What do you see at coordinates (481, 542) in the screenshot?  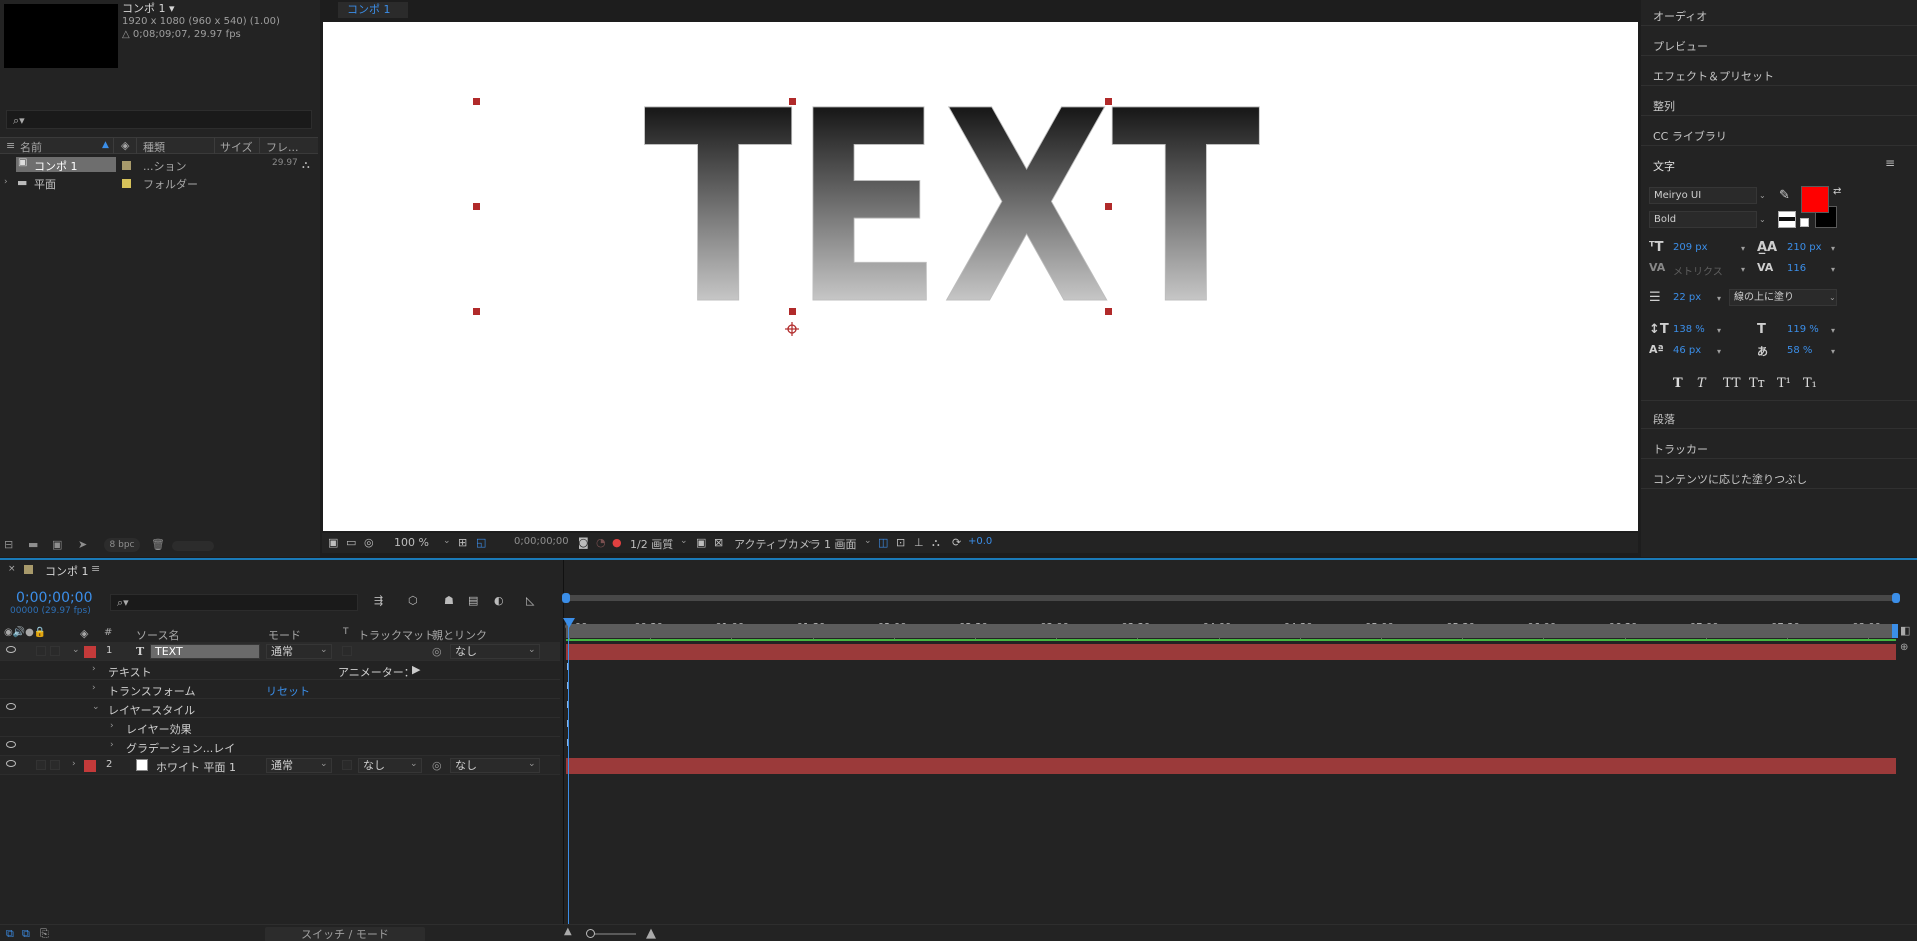 I see `safe-margins-icon: ◱` at bounding box center [481, 542].